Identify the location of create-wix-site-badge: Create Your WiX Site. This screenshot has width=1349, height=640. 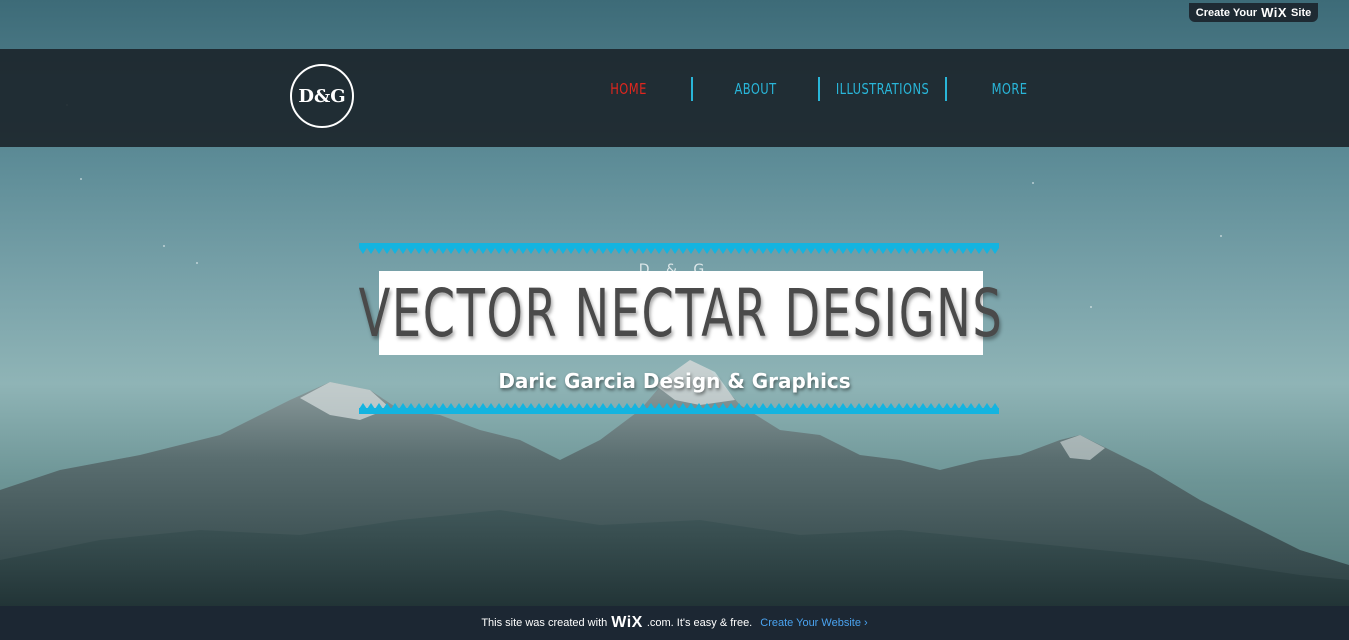
(1253, 12).